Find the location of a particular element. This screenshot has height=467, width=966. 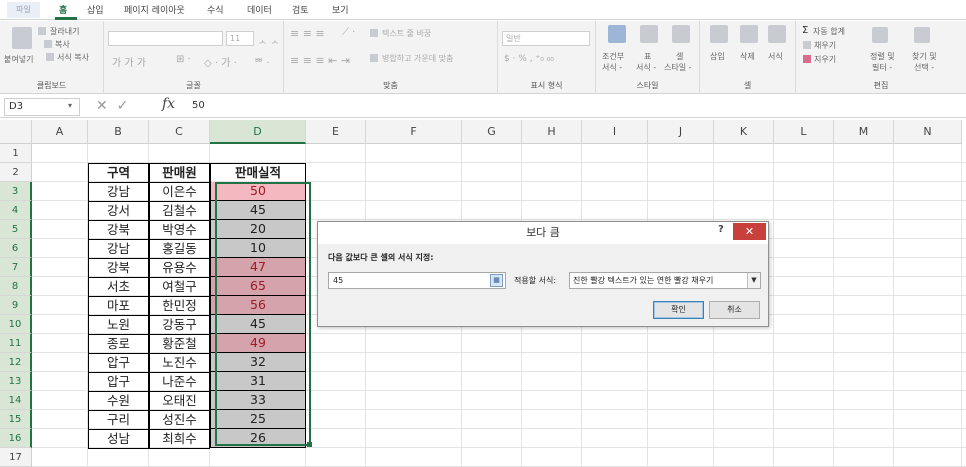

region-cell: 성남 is located at coordinates (118, 439).